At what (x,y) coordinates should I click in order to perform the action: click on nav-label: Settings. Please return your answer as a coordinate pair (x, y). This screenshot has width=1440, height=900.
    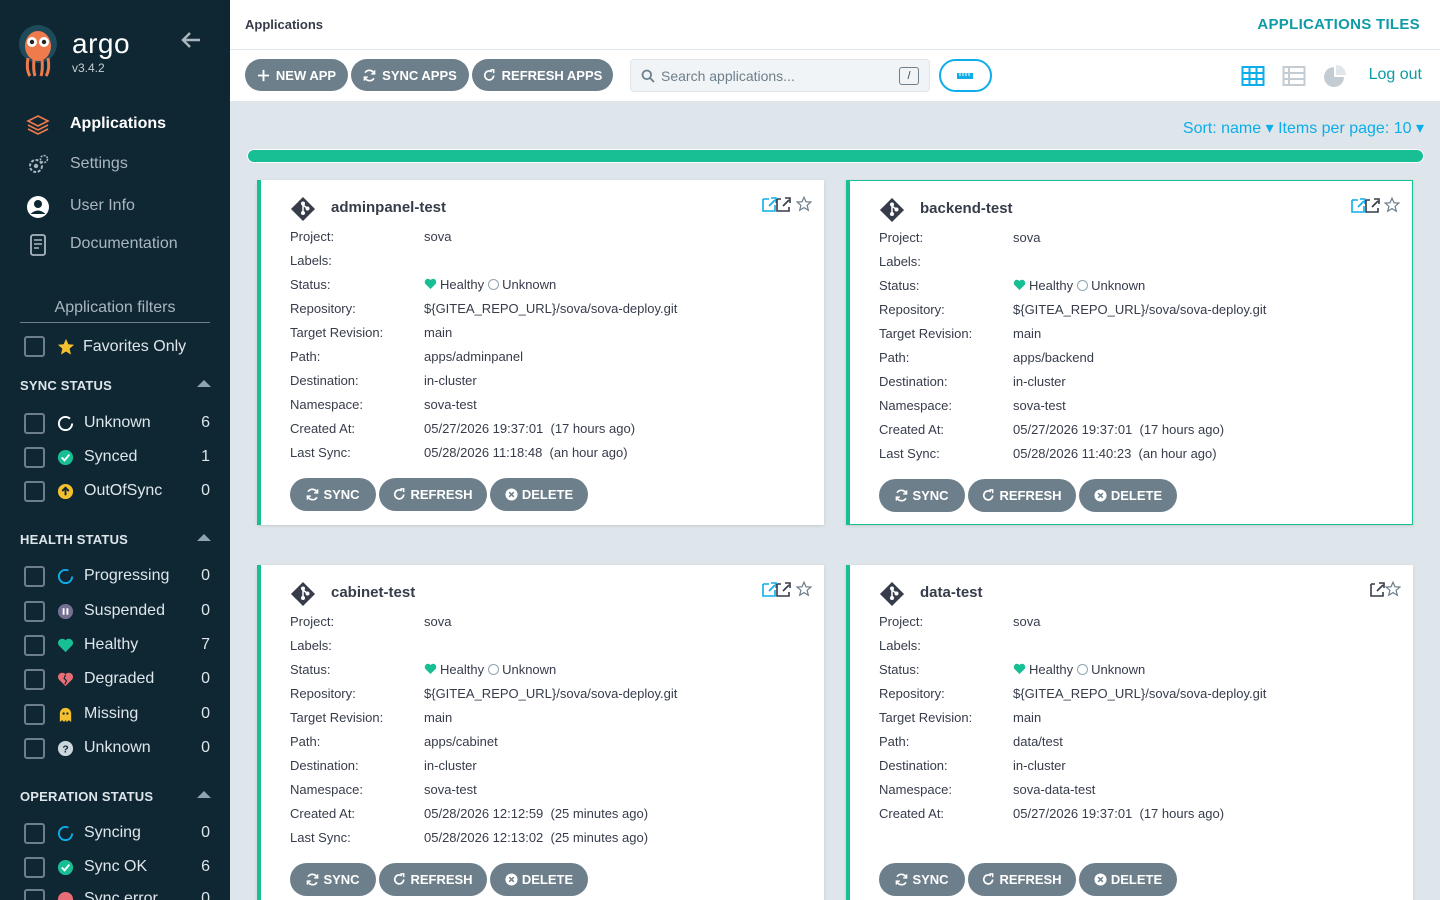
    Looking at the image, I should click on (99, 163).